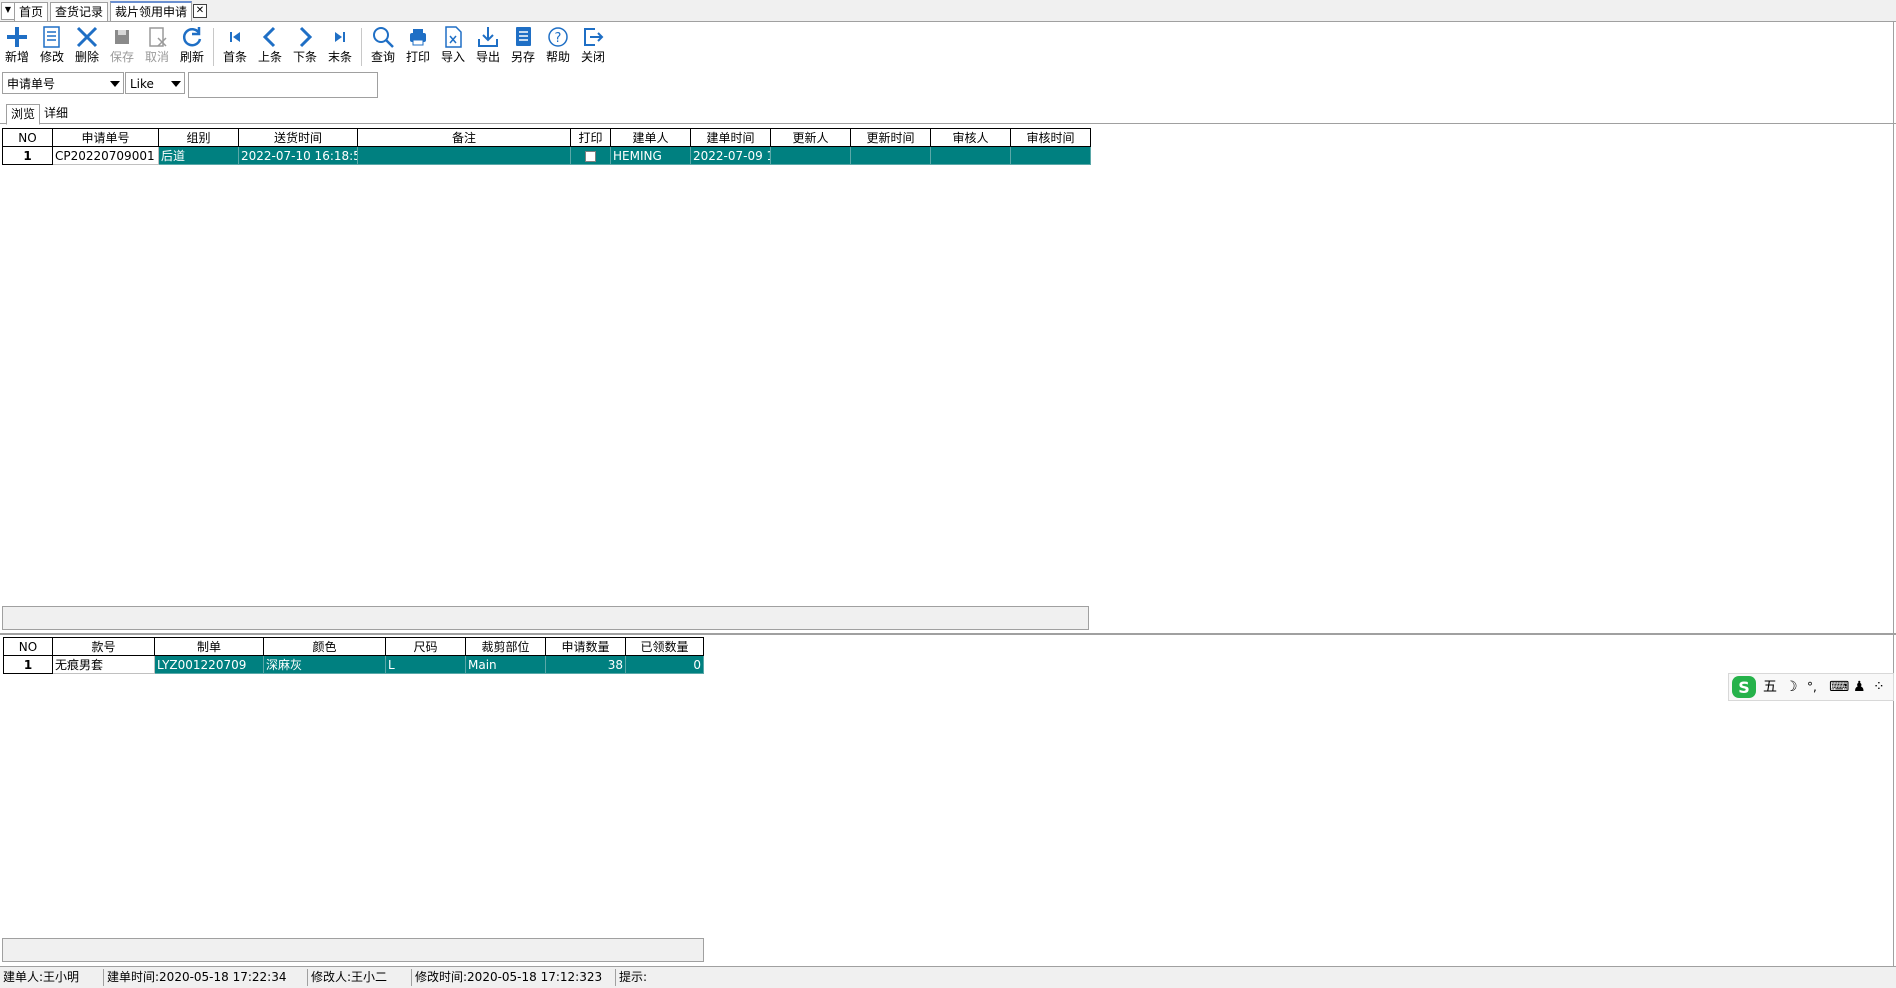 The image size is (1896, 988). Describe the element at coordinates (103, 664) in the screenshot. I see `style-cell: 无痕男套` at that location.